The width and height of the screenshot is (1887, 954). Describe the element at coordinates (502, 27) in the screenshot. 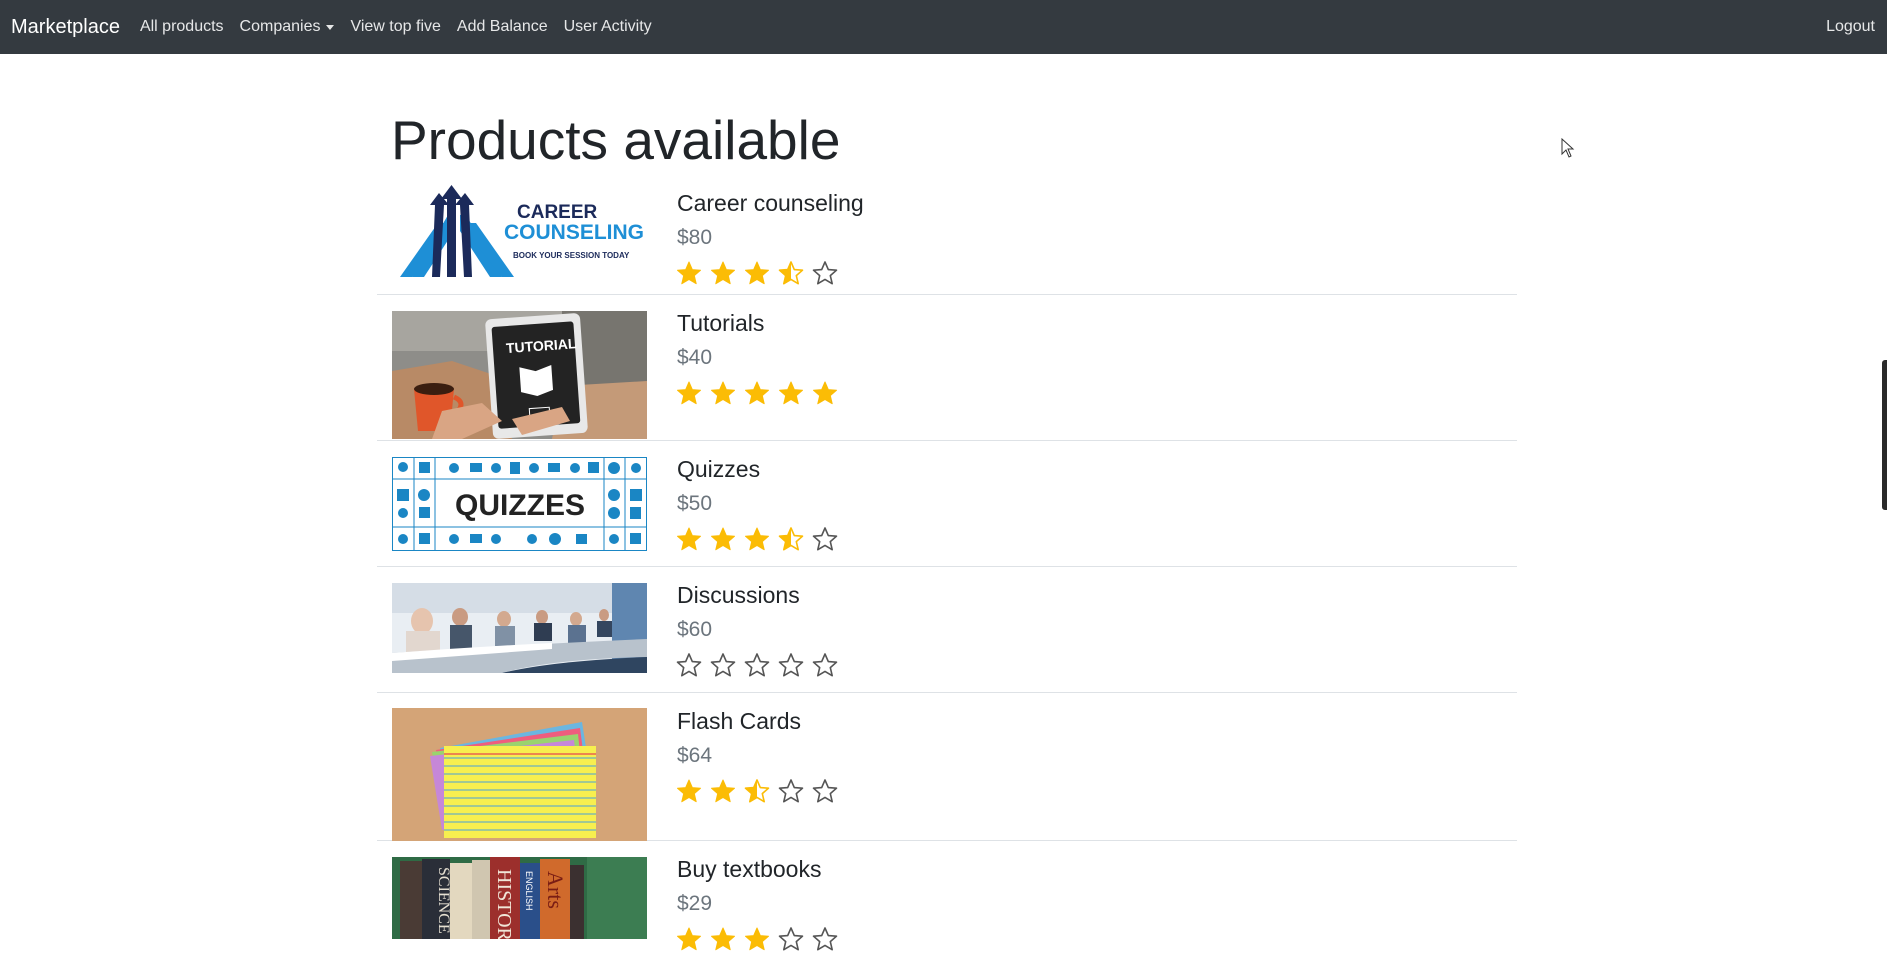

I see `nav-add-balance: Add Balance` at that location.